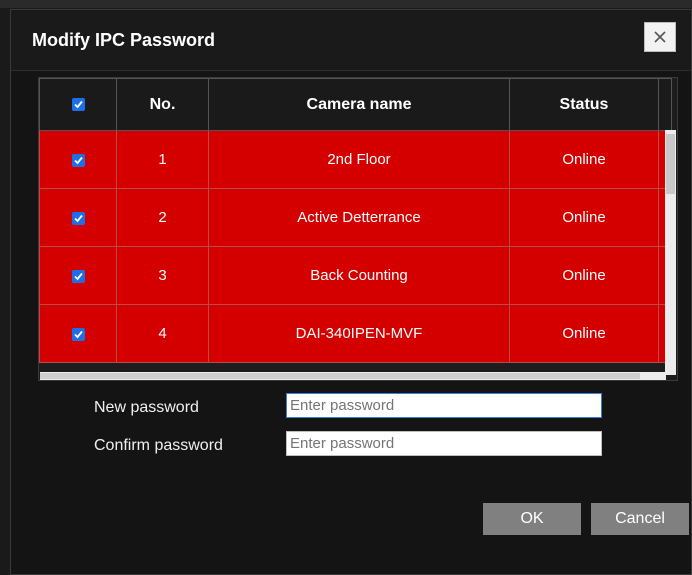  What do you see at coordinates (359, 333) in the screenshot?
I see `row-camera-name: DAI-340IPEN-MVF` at bounding box center [359, 333].